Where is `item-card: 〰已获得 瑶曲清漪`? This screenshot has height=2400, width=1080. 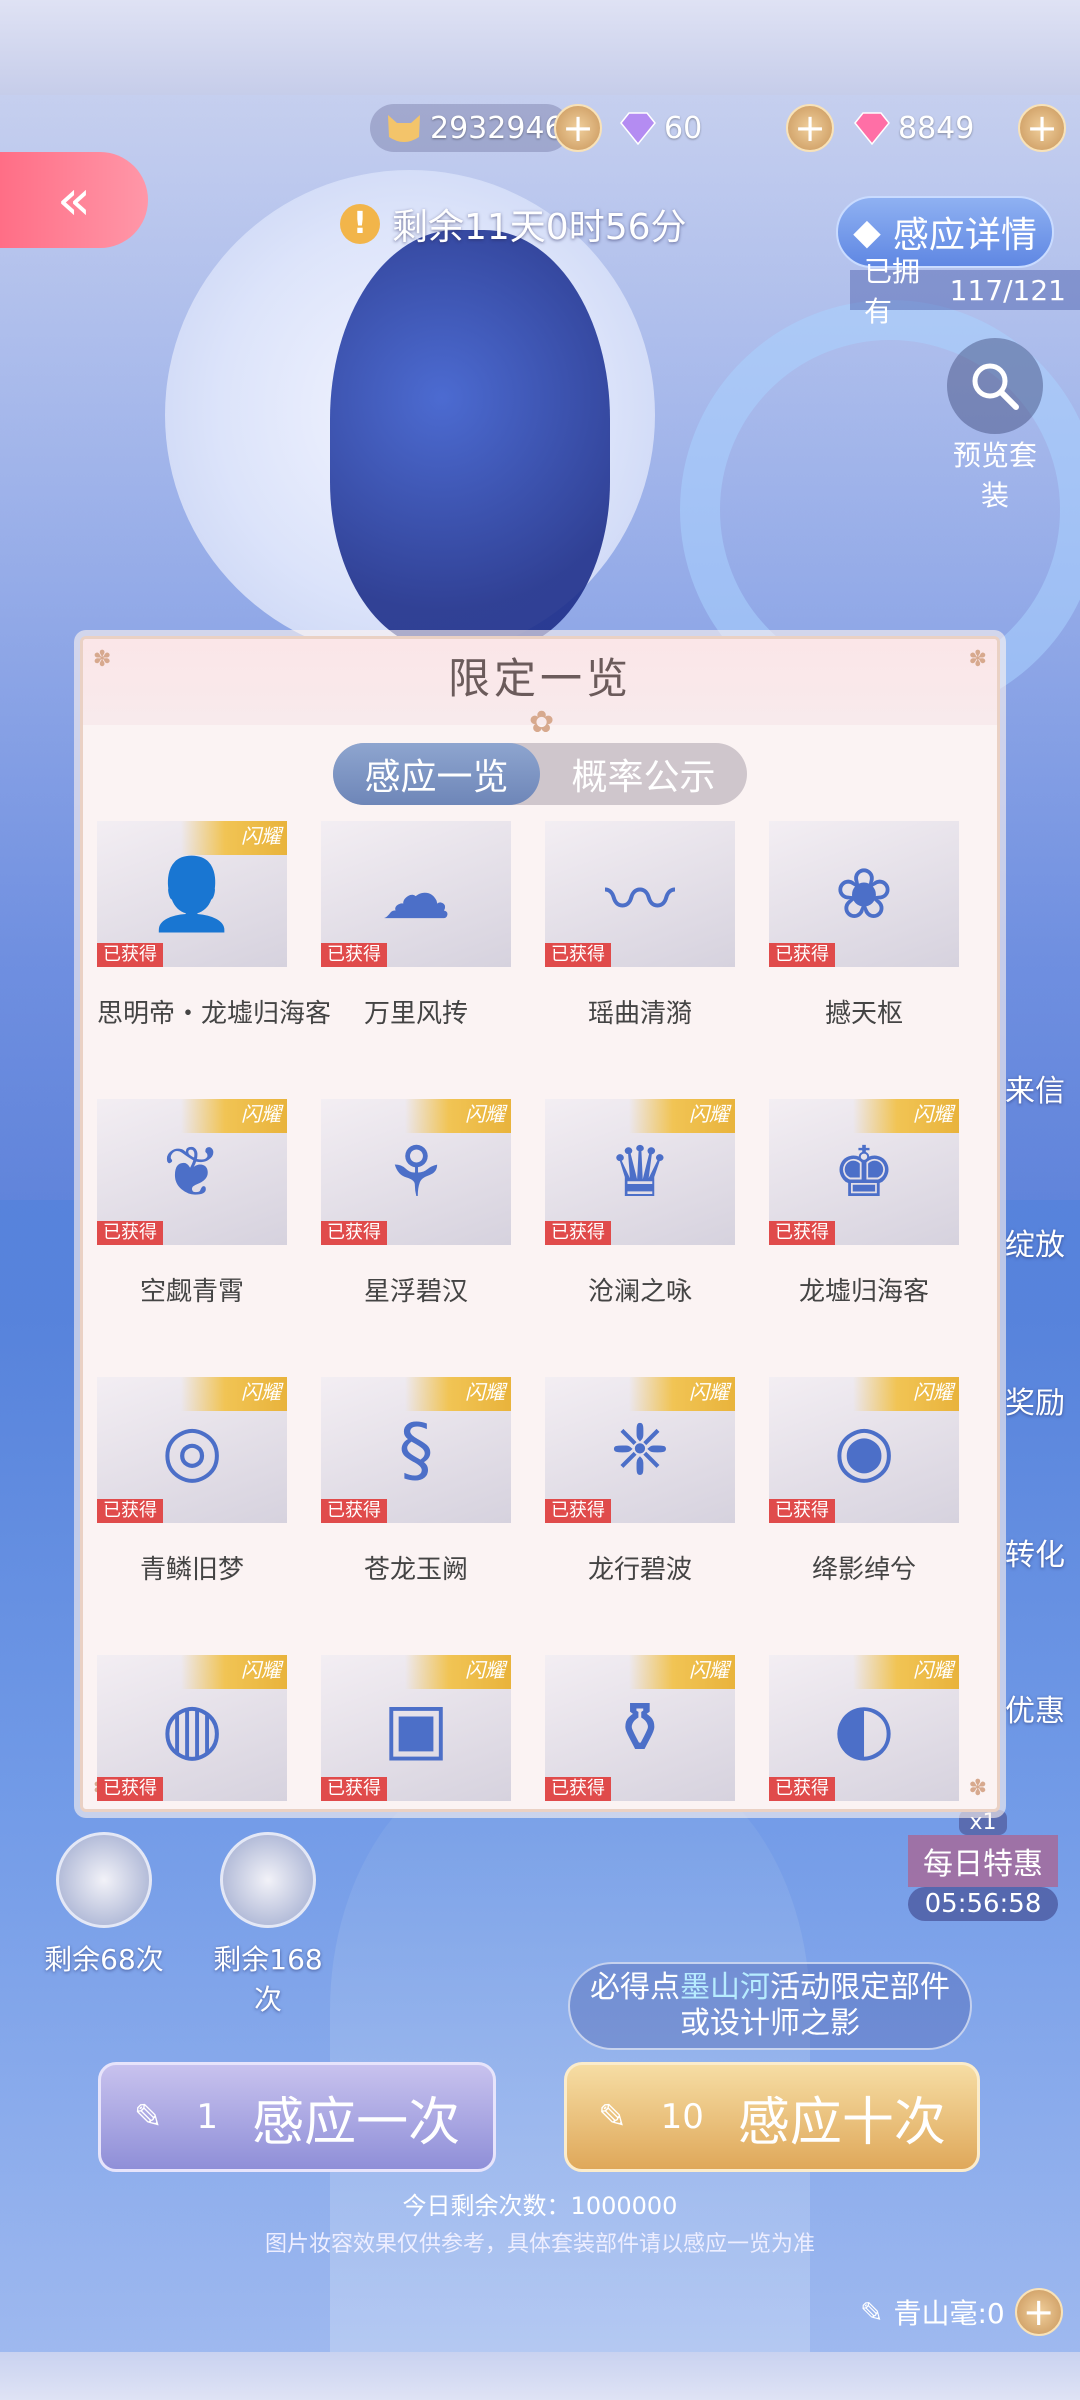 item-card: 〰已获得 瑶曲清漪 is located at coordinates (640, 925).